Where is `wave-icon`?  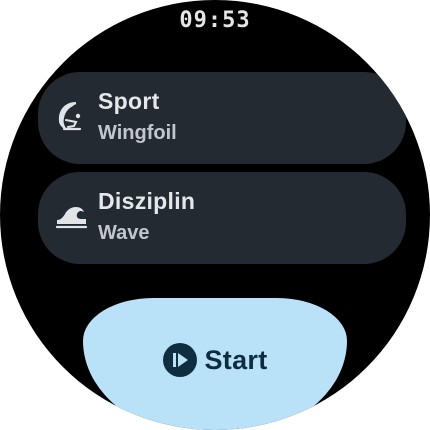
wave-icon is located at coordinates (71, 215).